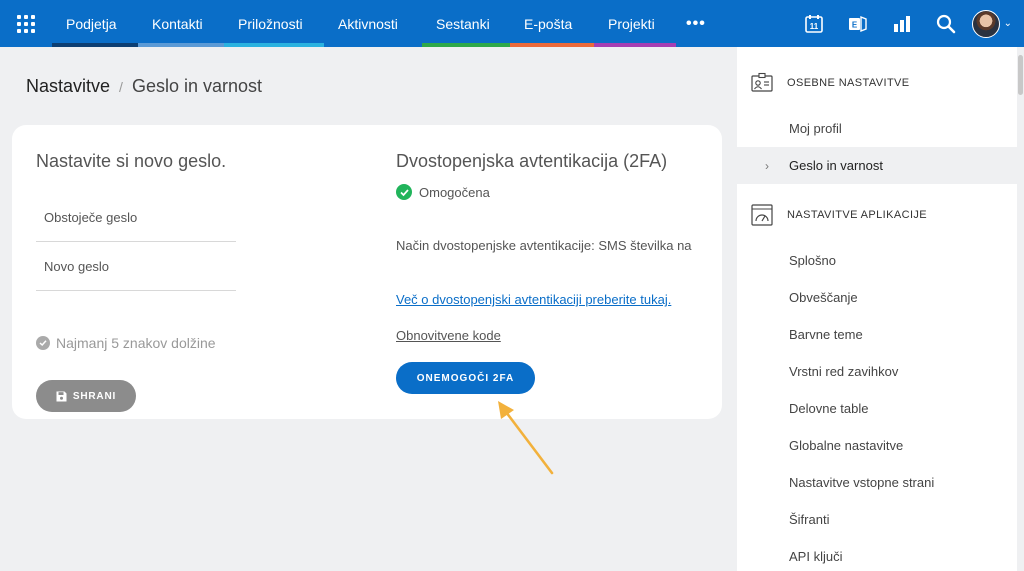 The height and width of the screenshot is (571, 1024). What do you see at coordinates (836, 165) in the screenshot?
I see `sidebar-item-label: Geslo in varnost` at bounding box center [836, 165].